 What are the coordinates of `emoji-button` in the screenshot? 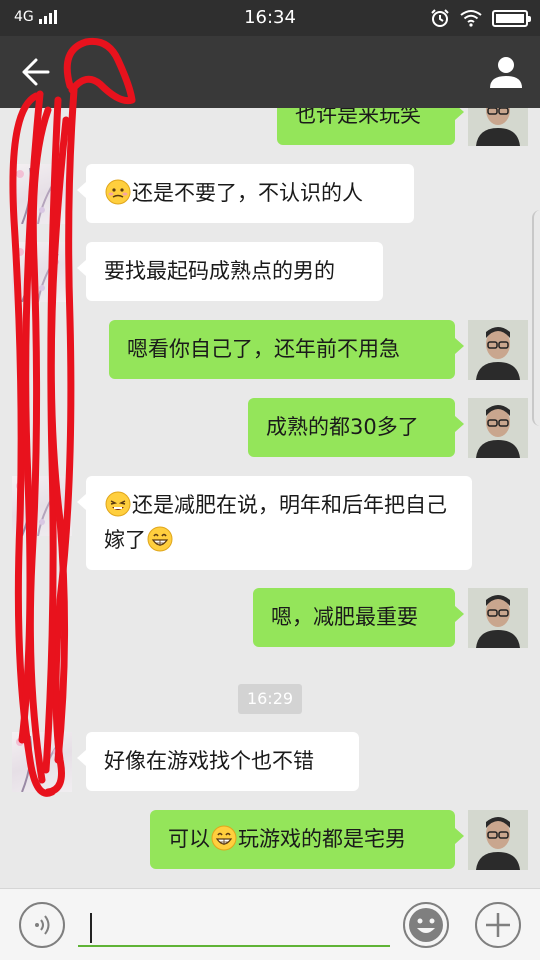 It's located at (426, 925).